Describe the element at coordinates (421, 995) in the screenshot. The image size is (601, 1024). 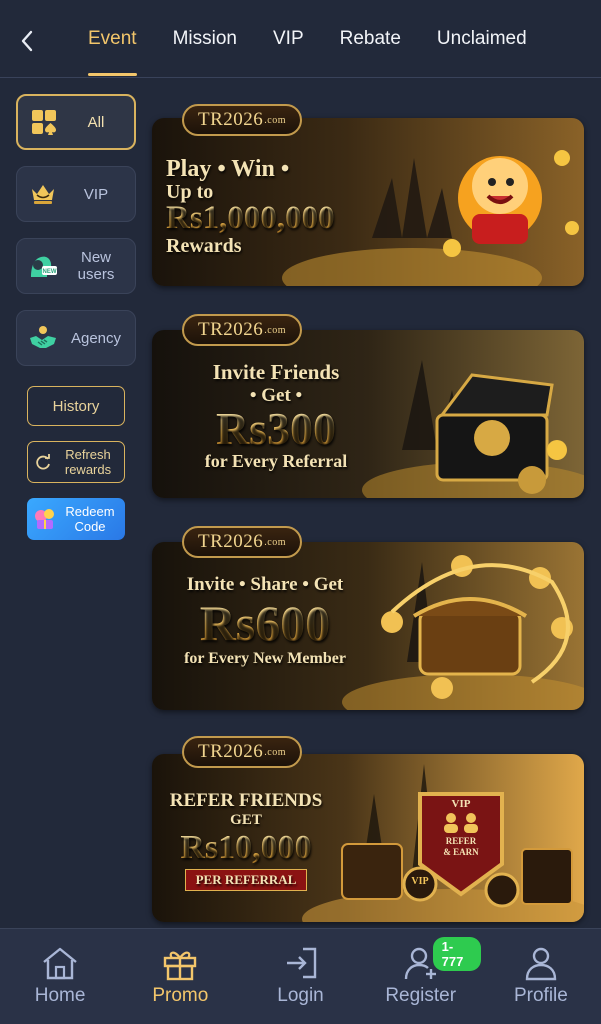
I see `nav-label: Register` at that location.